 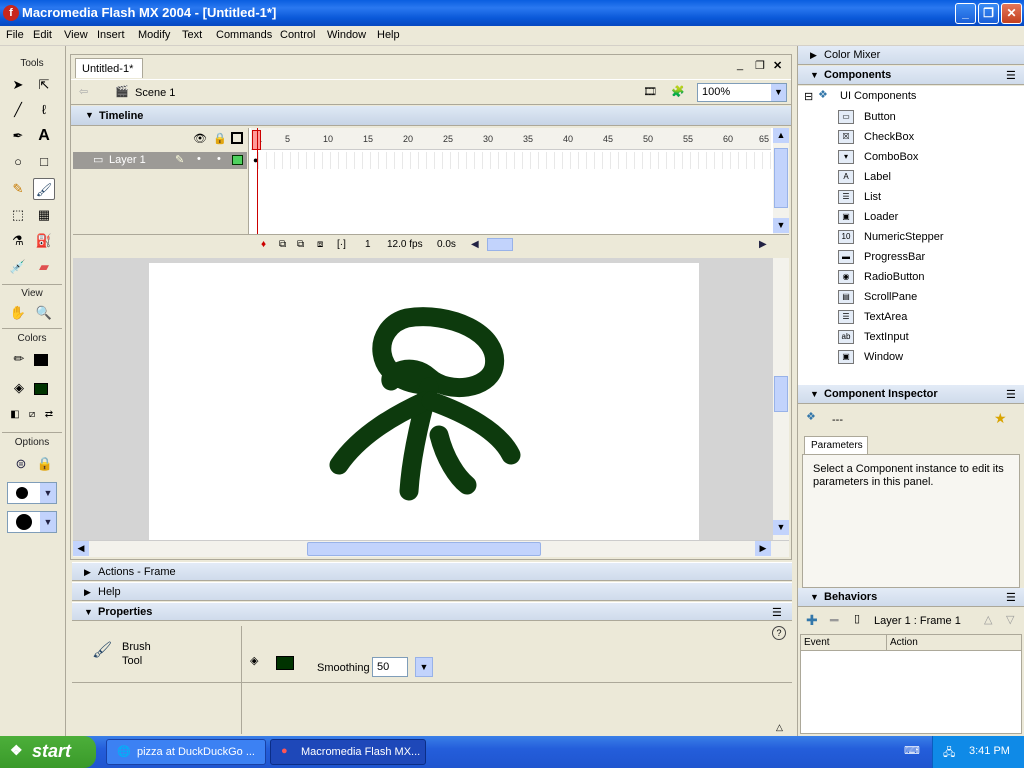 What do you see at coordinates (883, 357) in the screenshot?
I see `component-item-window: Window` at bounding box center [883, 357].